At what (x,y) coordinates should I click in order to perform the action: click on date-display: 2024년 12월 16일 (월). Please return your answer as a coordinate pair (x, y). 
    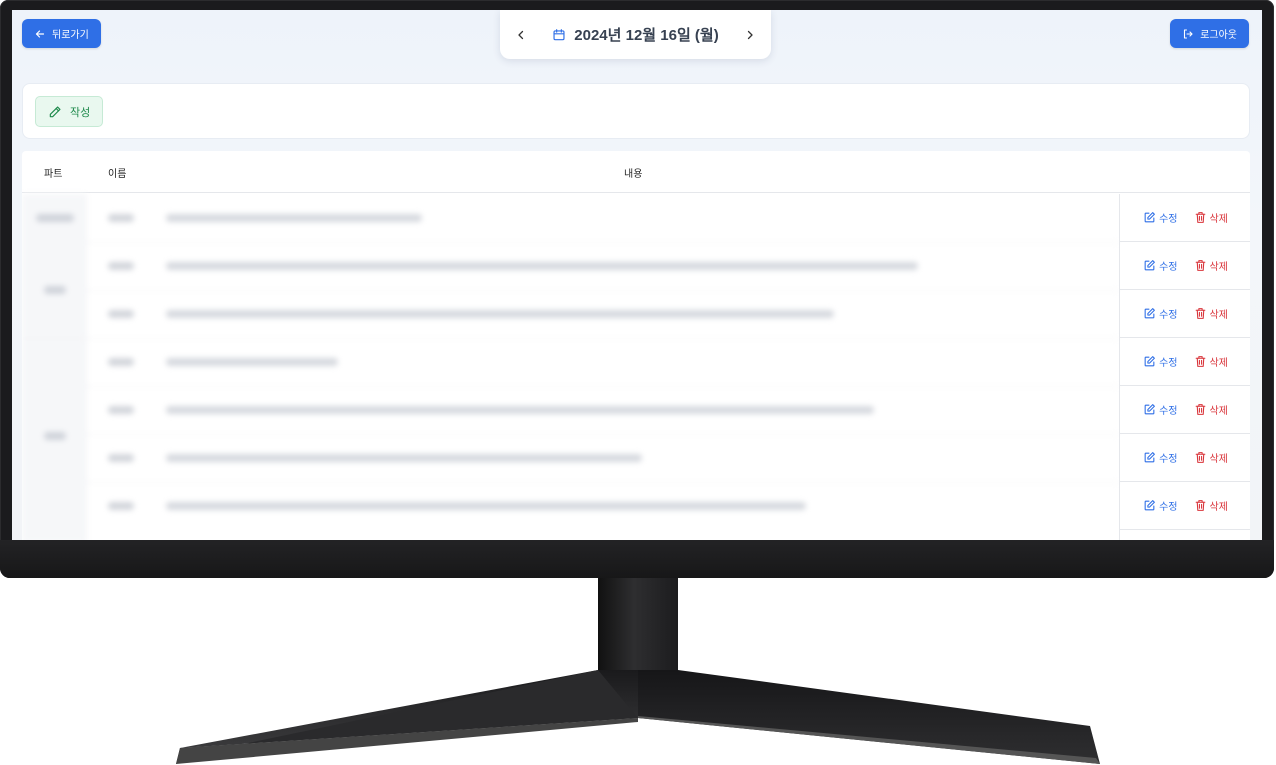
    Looking at the image, I should click on (635, 34).